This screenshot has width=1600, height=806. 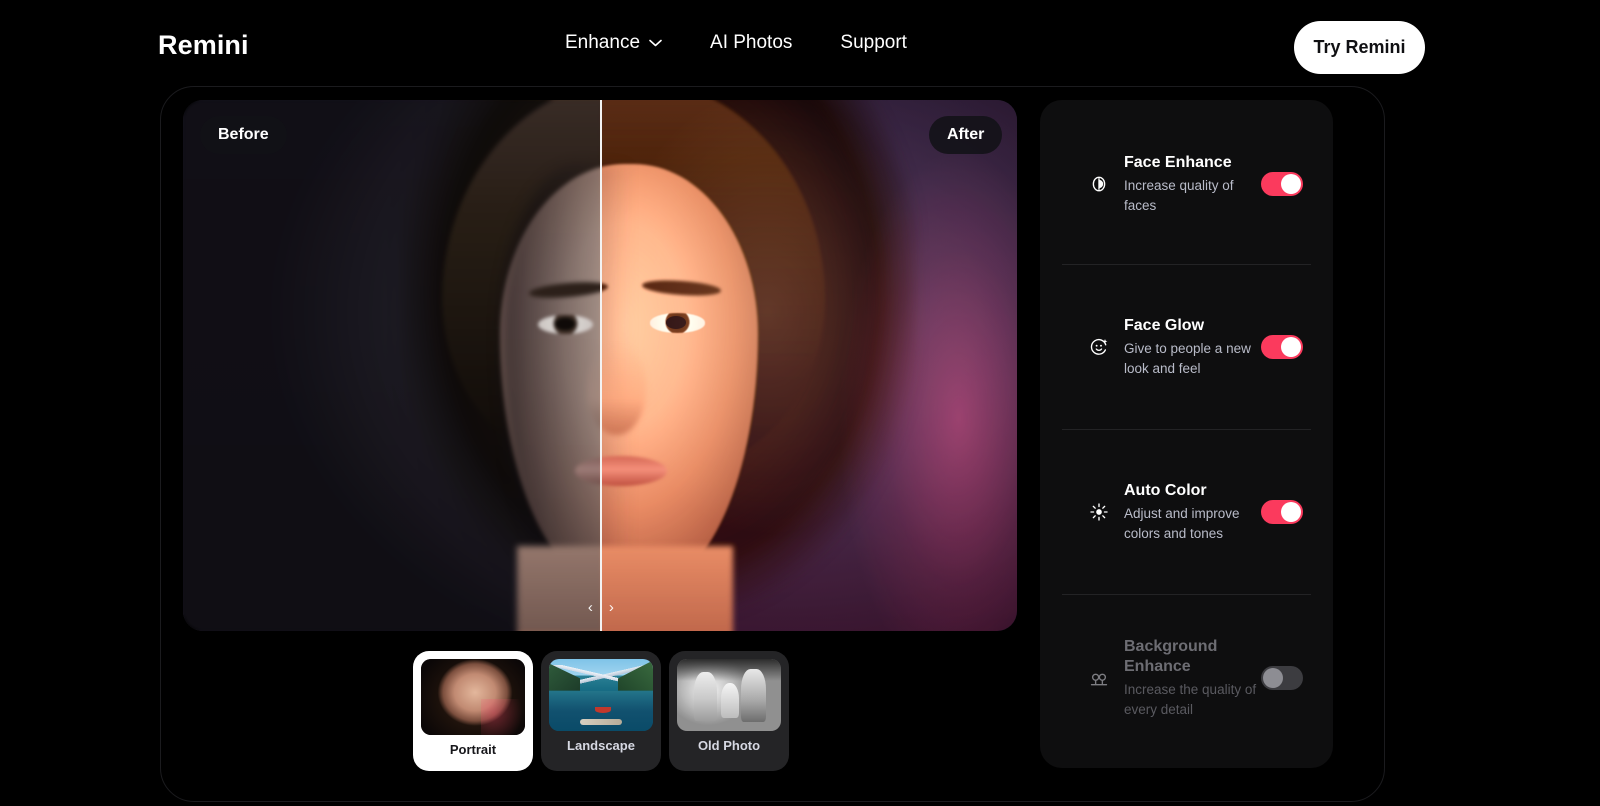 I want to click on setting-face-glow-title: Face Glow, so click(x=1164, y=326).